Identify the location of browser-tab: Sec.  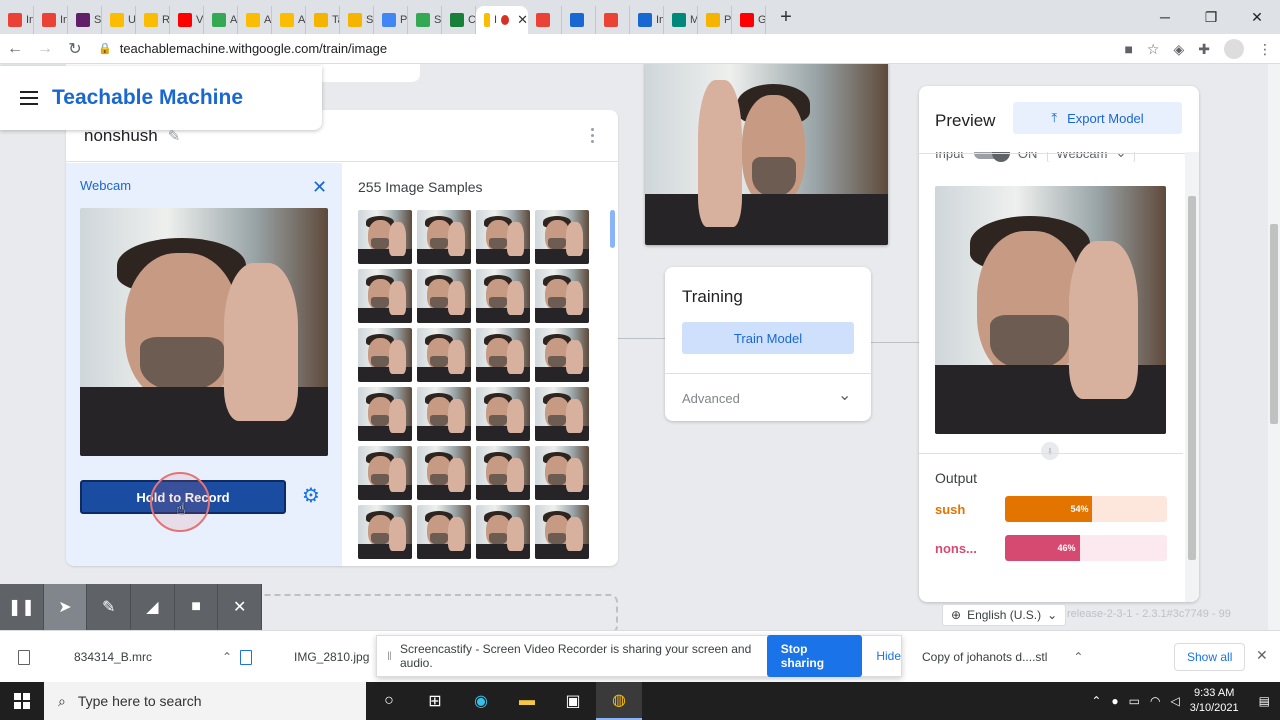
(425, 20).